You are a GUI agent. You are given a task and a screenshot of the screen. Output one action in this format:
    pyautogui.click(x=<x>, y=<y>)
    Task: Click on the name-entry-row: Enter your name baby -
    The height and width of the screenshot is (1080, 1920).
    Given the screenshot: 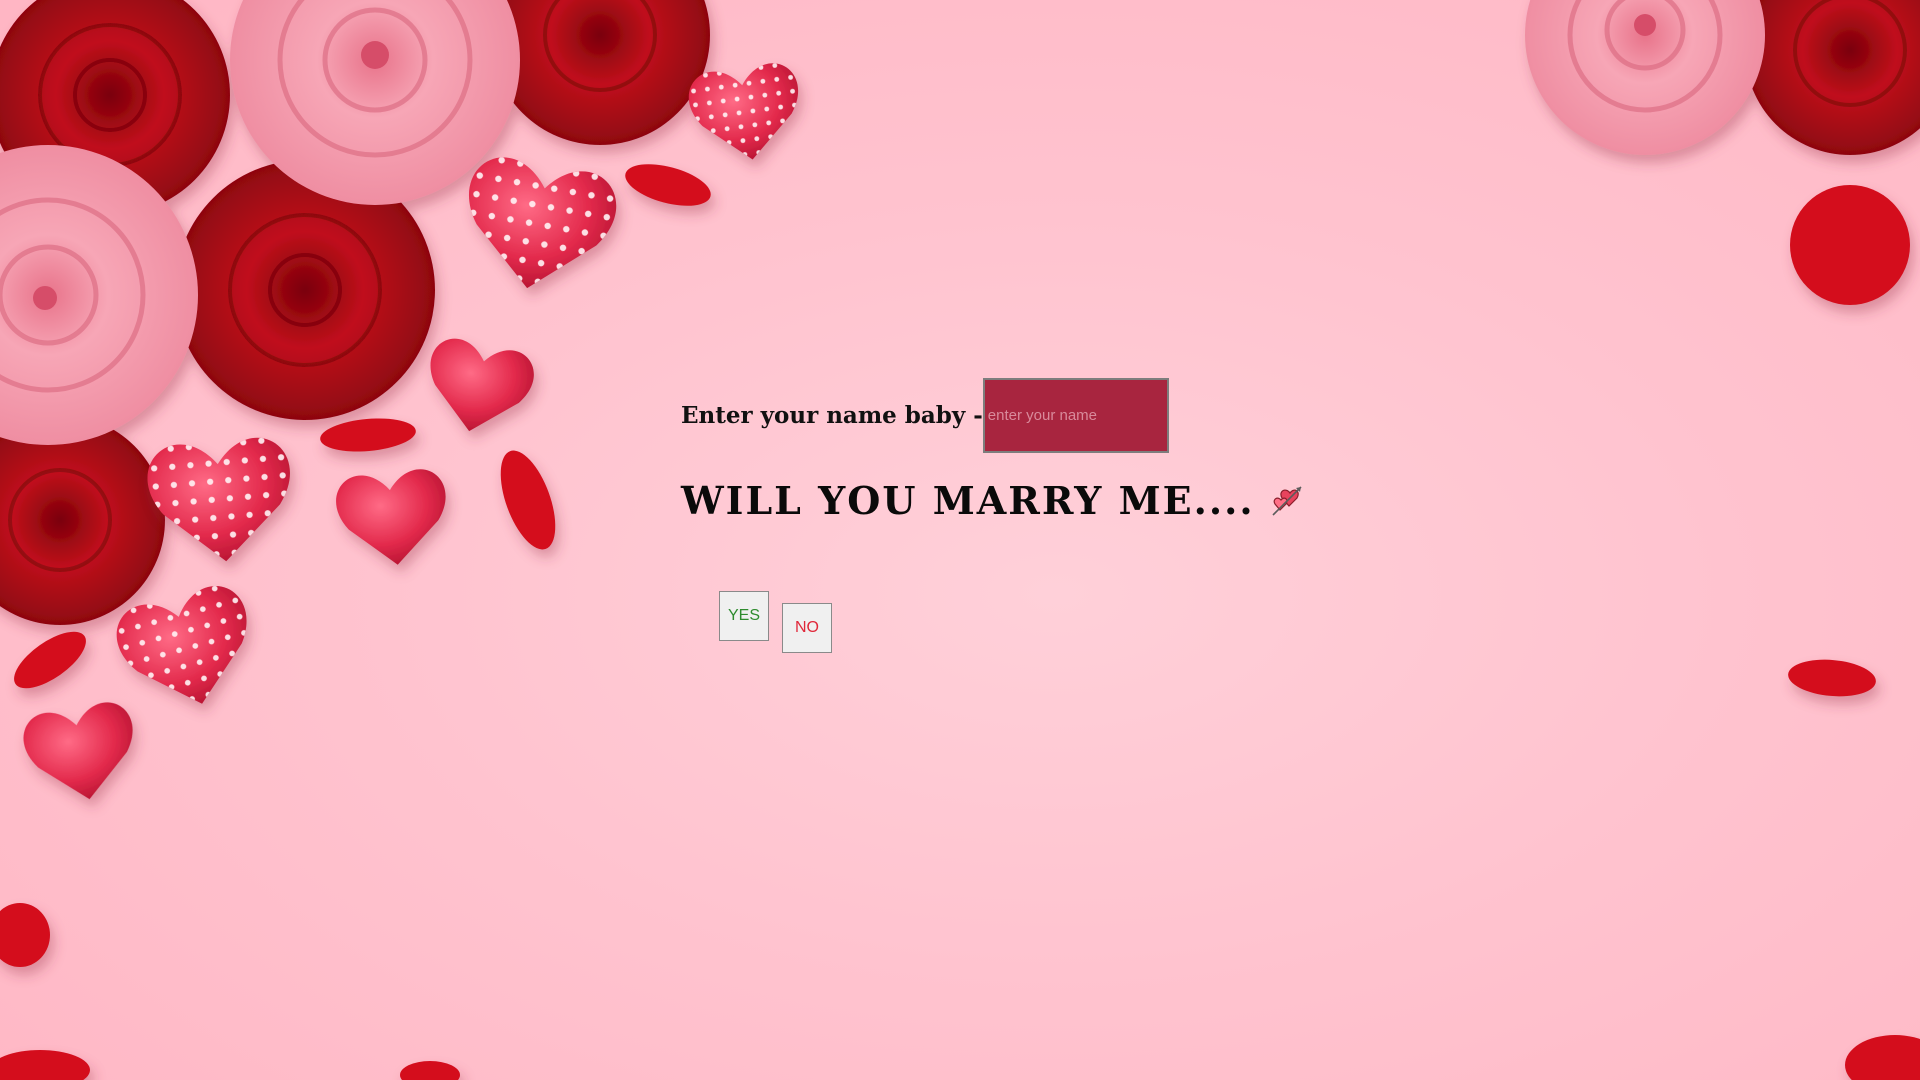 What is the action you would take?
    pyautogui.click(x=925, y=415)
    